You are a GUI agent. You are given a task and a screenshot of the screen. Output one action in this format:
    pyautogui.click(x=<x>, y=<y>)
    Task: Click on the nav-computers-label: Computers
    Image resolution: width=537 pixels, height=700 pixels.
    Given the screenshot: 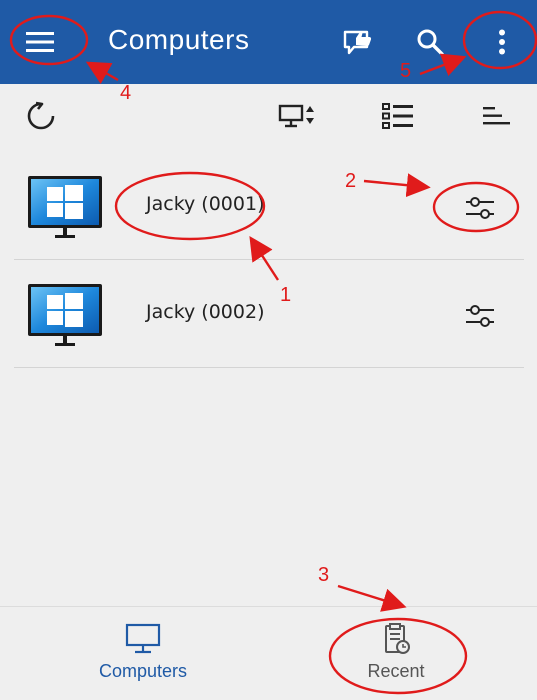 What is the action you would take?
    pyautogui.click(x=143, y=671)
    